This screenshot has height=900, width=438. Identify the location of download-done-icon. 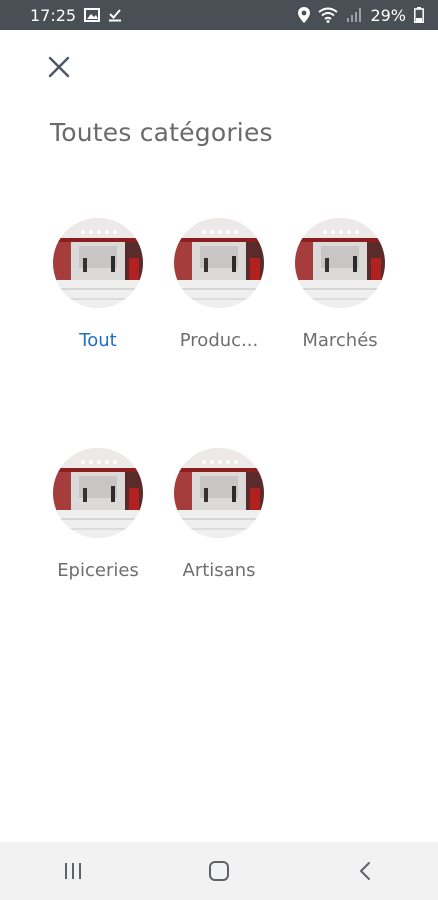
(115, 15).